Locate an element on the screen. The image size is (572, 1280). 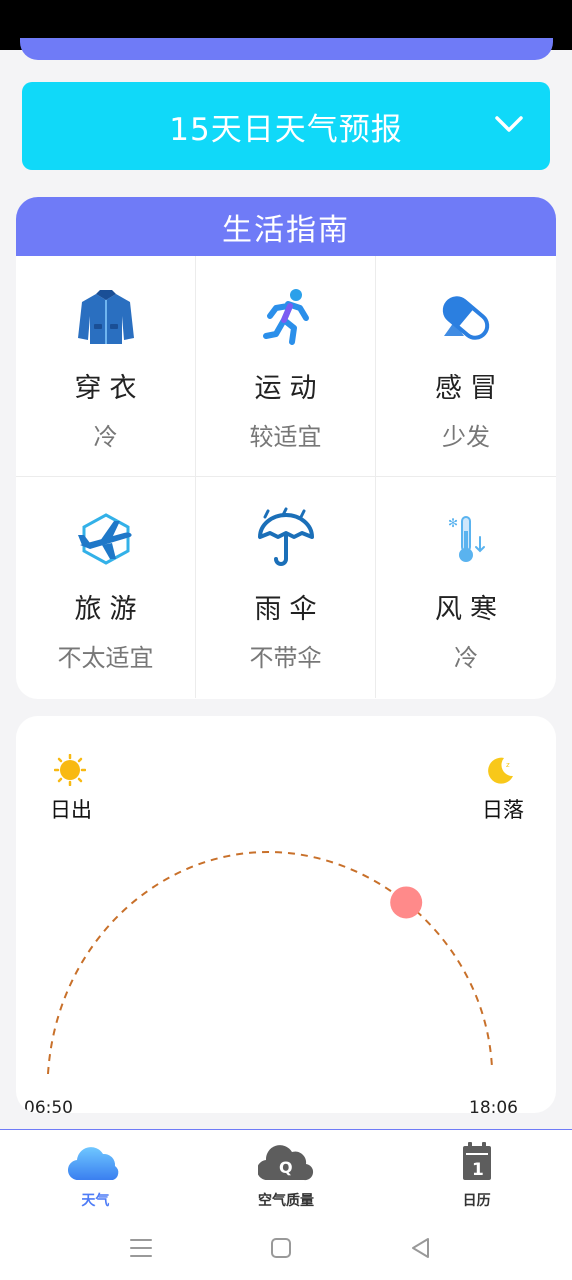
forecast-15day-button: 15天日天气预报 is located at coordinates (286, 126).